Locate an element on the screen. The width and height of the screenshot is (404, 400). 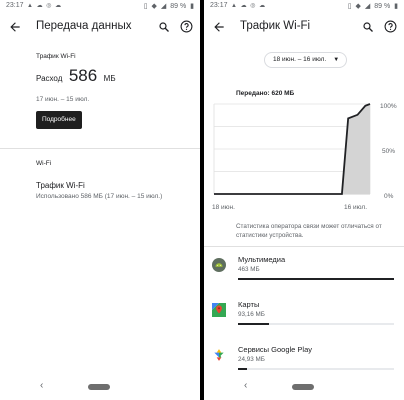
app-row-maps: Карты 93,16 МБ is located at coordinates (304, 315).